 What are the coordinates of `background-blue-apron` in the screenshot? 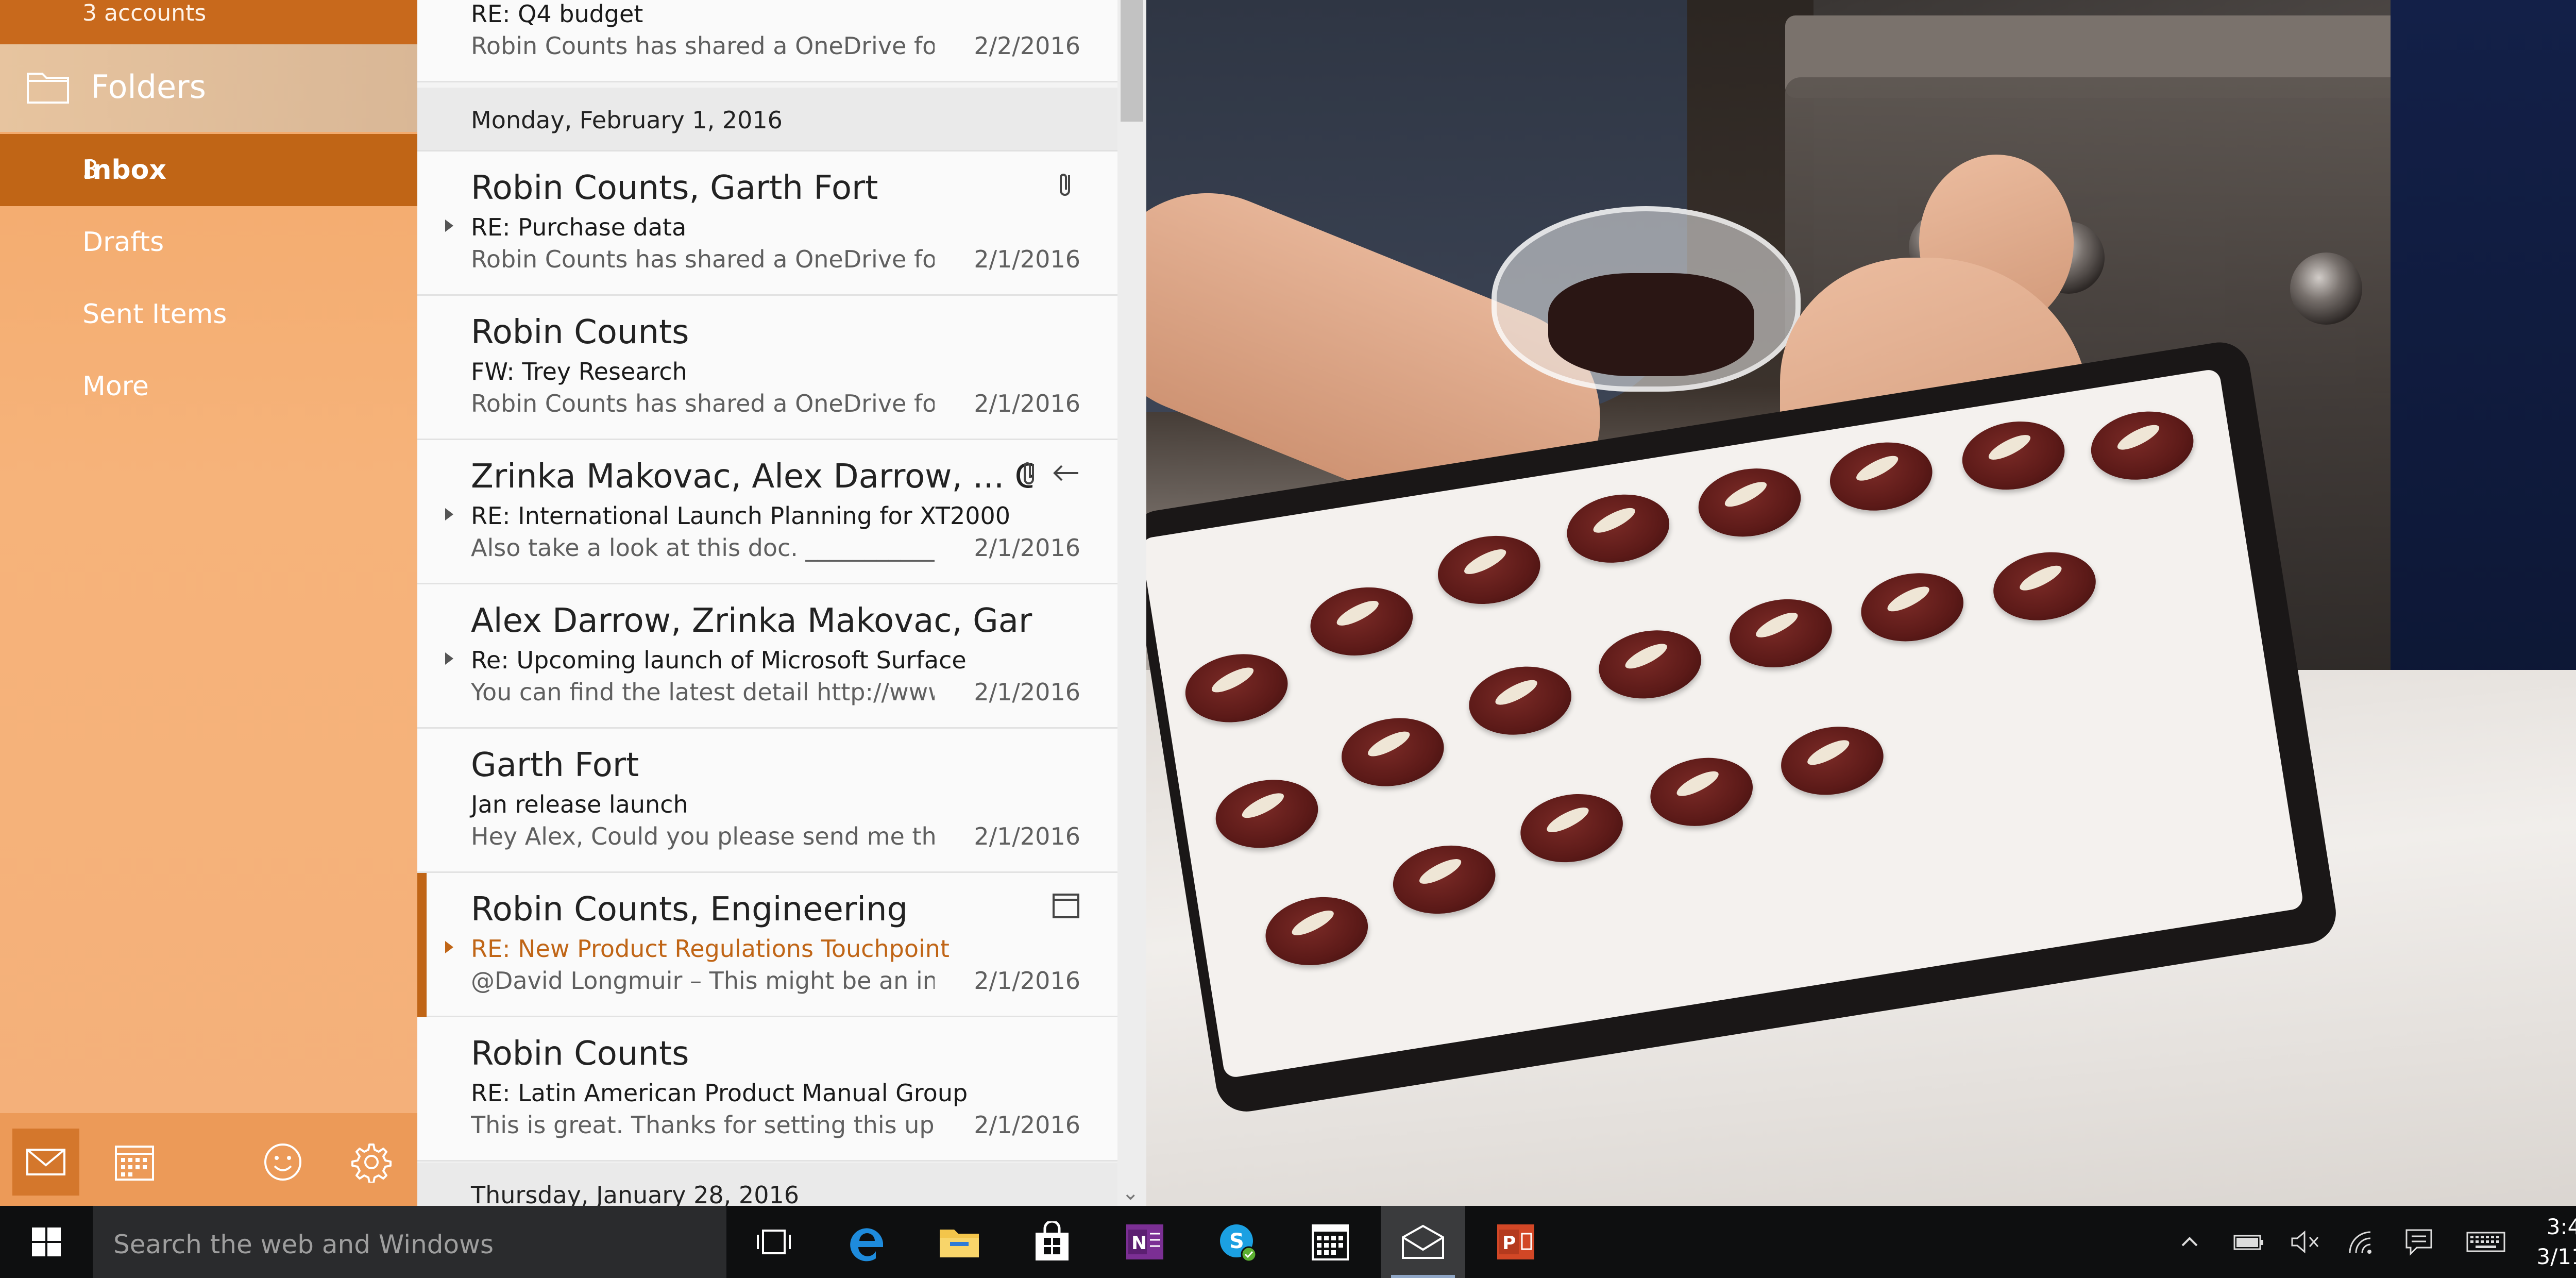 It's located at (2483, 386).